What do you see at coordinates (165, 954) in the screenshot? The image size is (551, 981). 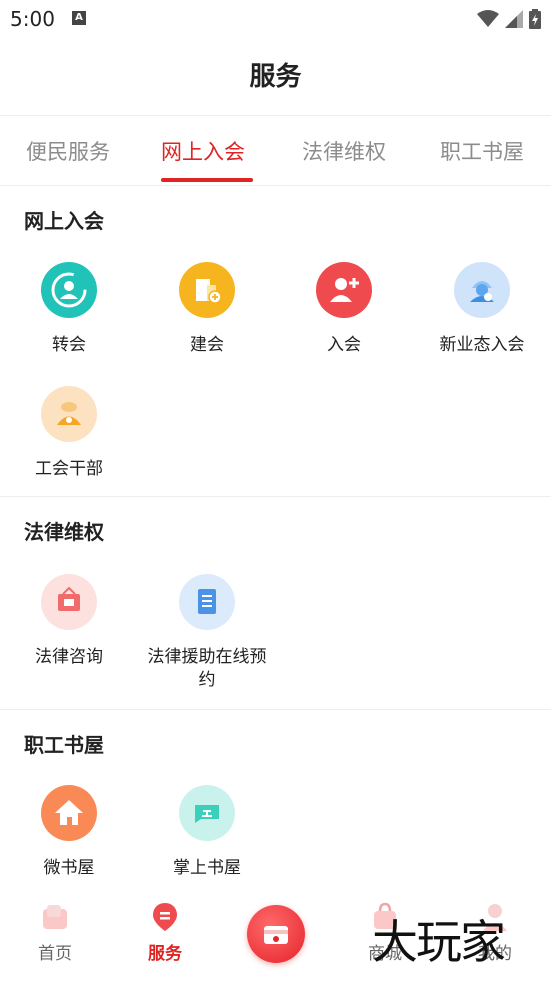 I see `nav-label: 服务` at bounding box center [165, 954].